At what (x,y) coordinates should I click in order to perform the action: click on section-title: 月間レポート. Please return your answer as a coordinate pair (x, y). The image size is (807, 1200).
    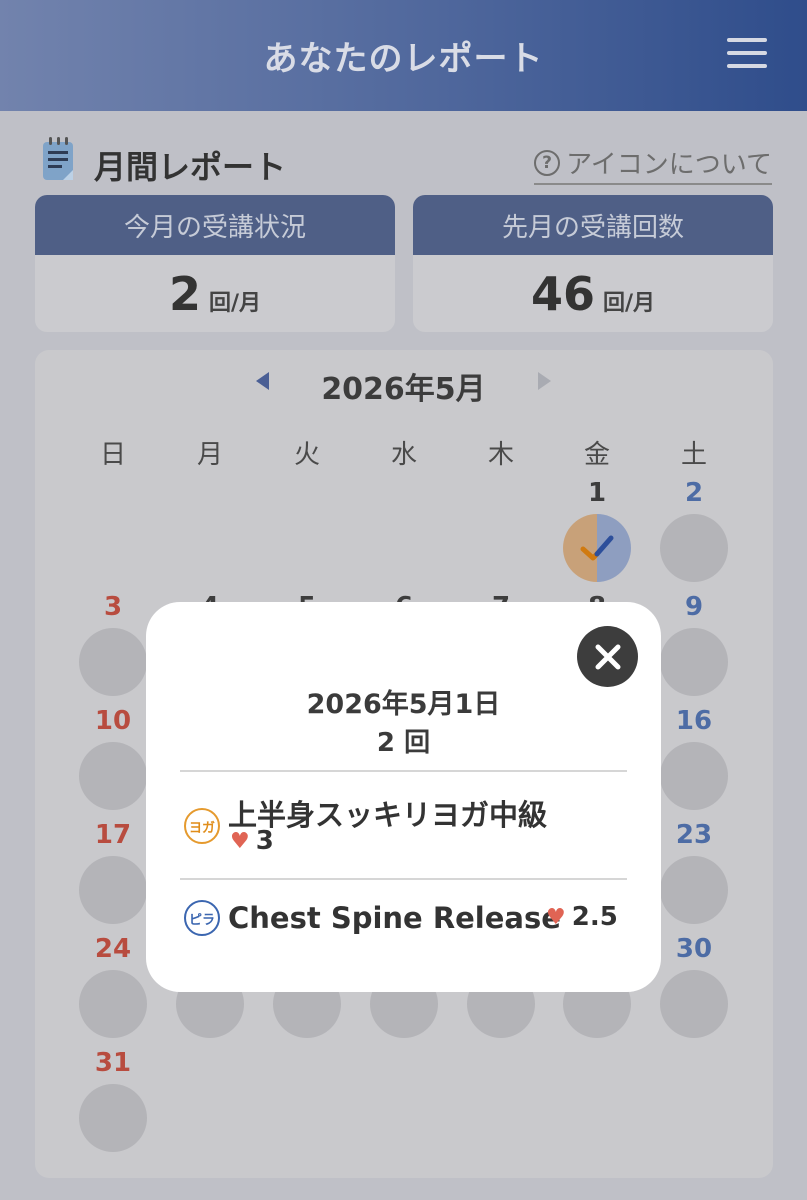
    Looking at the image, I should click on (190, 167).